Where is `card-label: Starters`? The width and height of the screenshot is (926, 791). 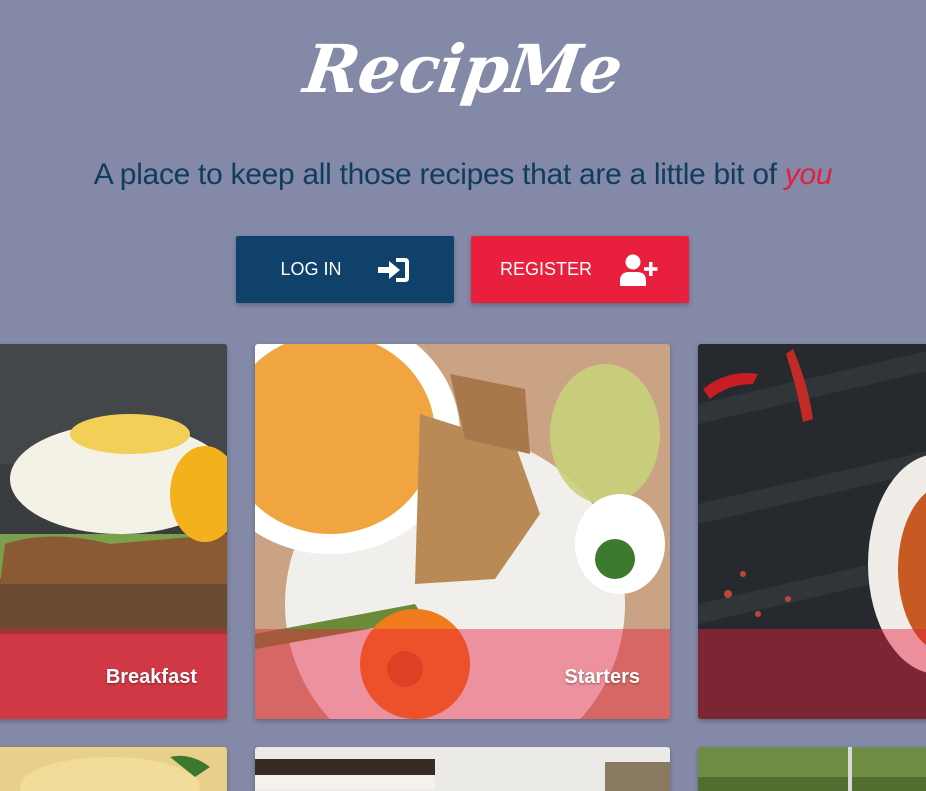 card-label: Starters is located at coordinates (602, 677).